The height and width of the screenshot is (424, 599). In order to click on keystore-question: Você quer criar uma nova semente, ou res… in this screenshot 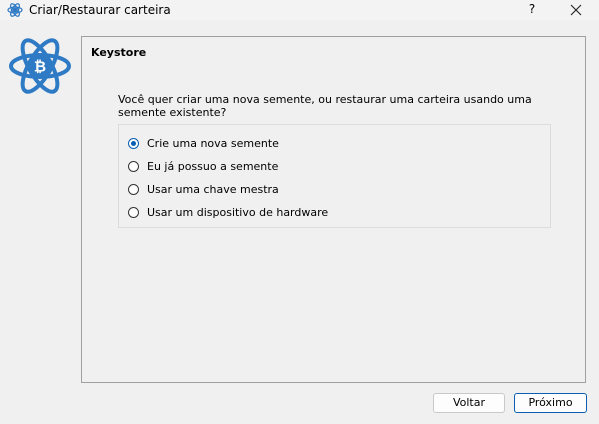, I will do `click(325, 106)`.